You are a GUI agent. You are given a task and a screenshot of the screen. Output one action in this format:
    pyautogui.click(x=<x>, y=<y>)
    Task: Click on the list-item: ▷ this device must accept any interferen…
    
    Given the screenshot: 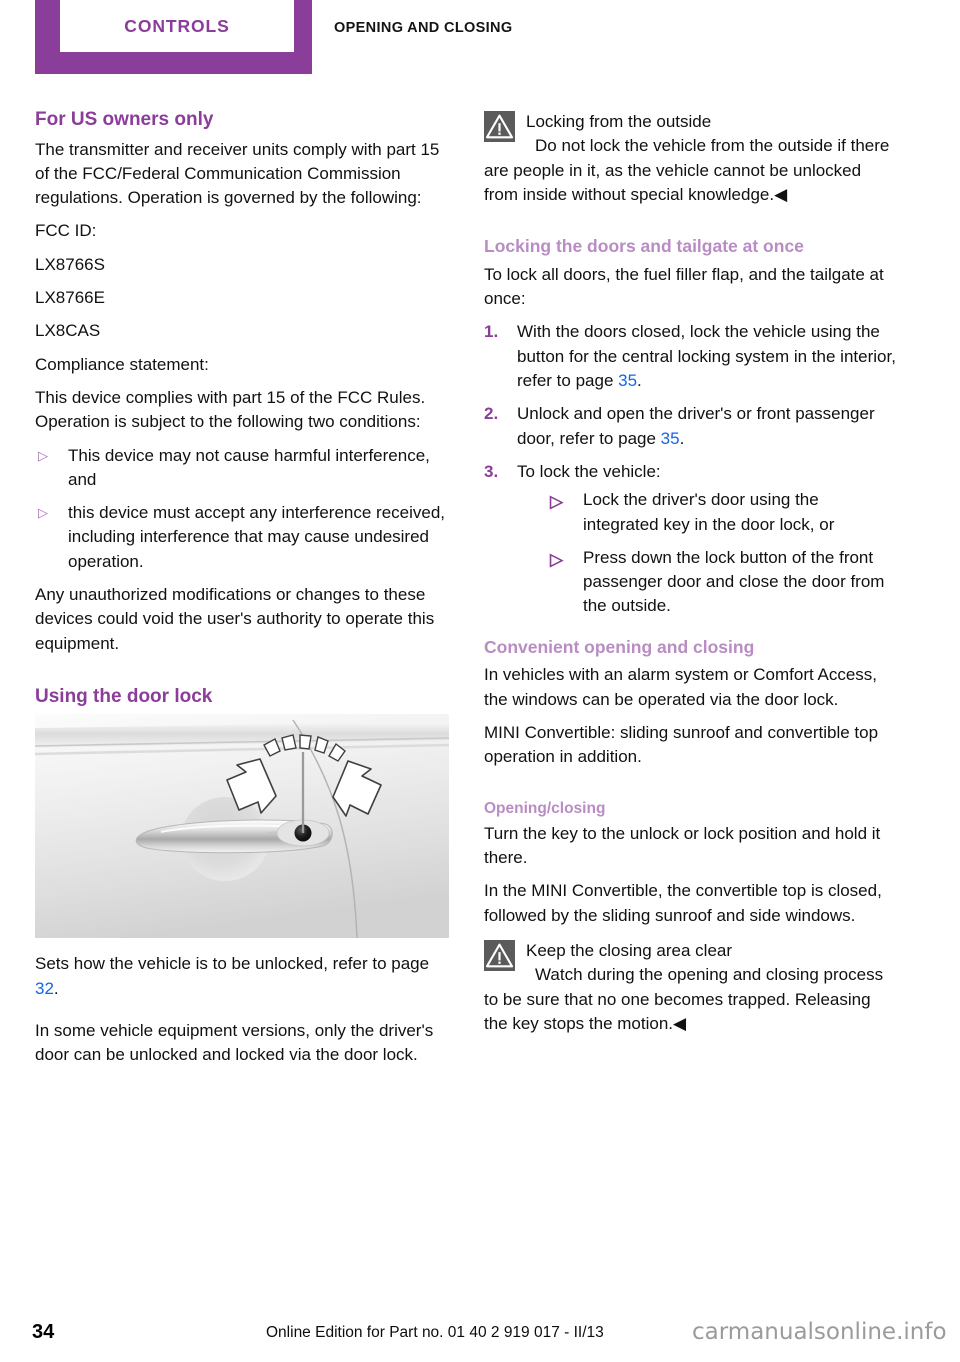 What is the action you would take?
    pyautogui.click(x=242, y=537)
    